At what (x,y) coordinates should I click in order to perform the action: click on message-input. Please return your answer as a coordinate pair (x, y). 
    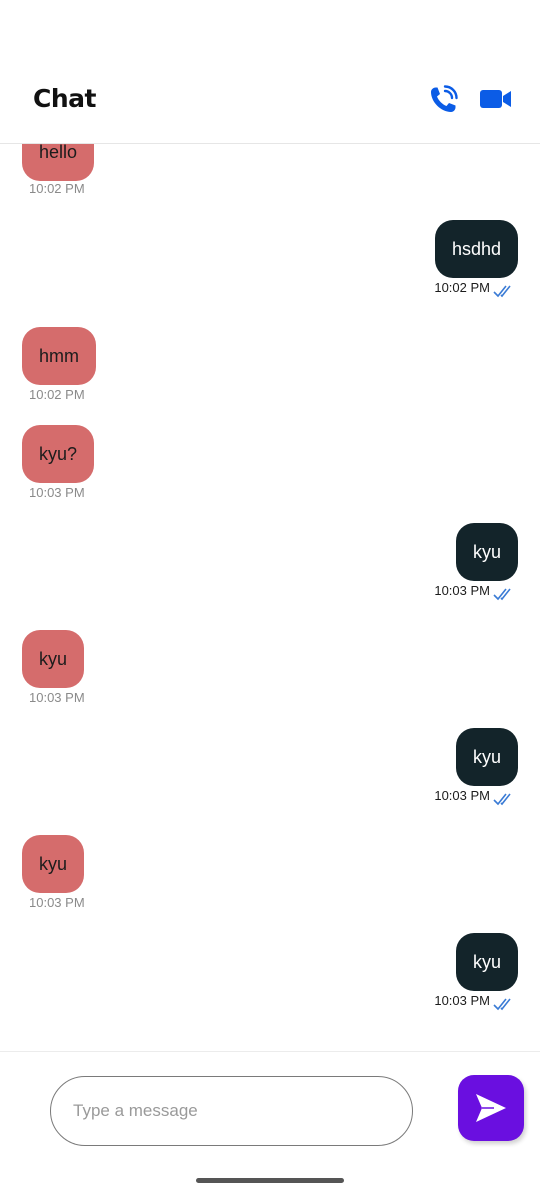
    Looking at the image, I should click on (231, 1111).